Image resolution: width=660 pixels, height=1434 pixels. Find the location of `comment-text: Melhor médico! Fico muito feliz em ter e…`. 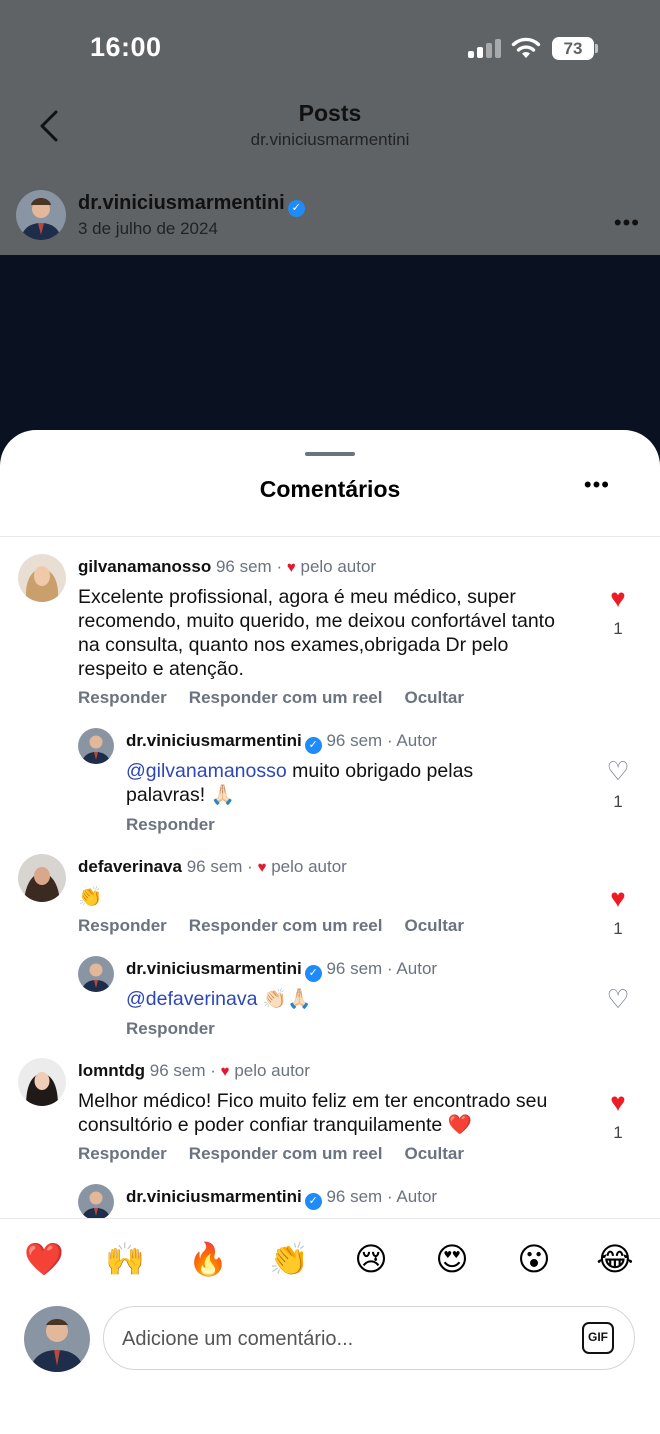

comment-text: Melhor médico! Fico muito feliz em ter e… is located at coordinates (313, 1113).